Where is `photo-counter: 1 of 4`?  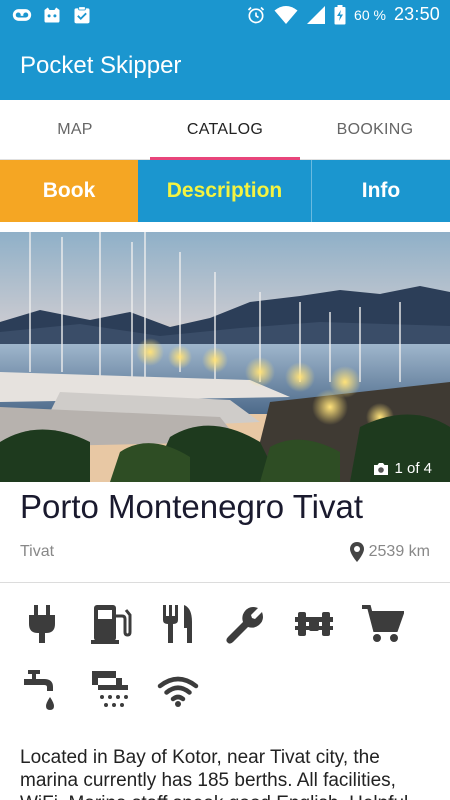 photo-counter: 1 of 4 is located at coordinates (402, 468).